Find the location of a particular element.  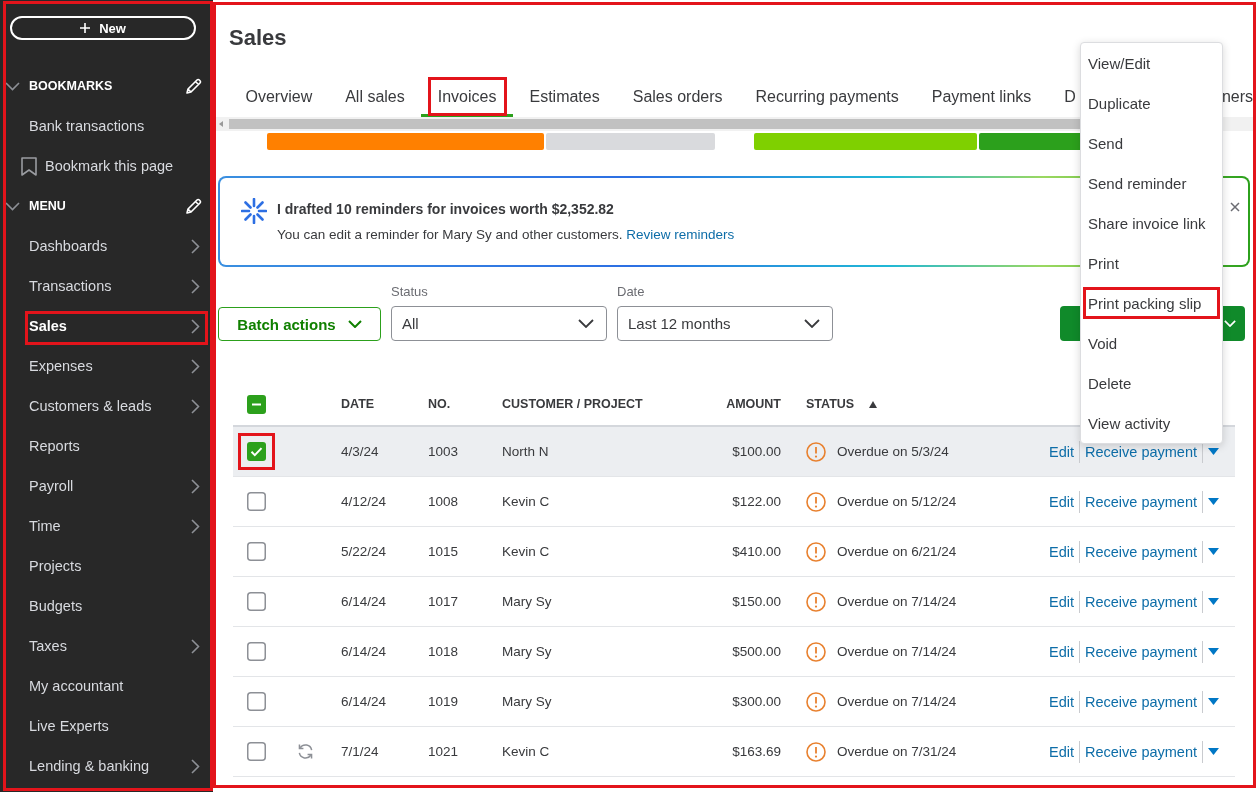

column-header: STATUS is located at coordinates (830, 404).